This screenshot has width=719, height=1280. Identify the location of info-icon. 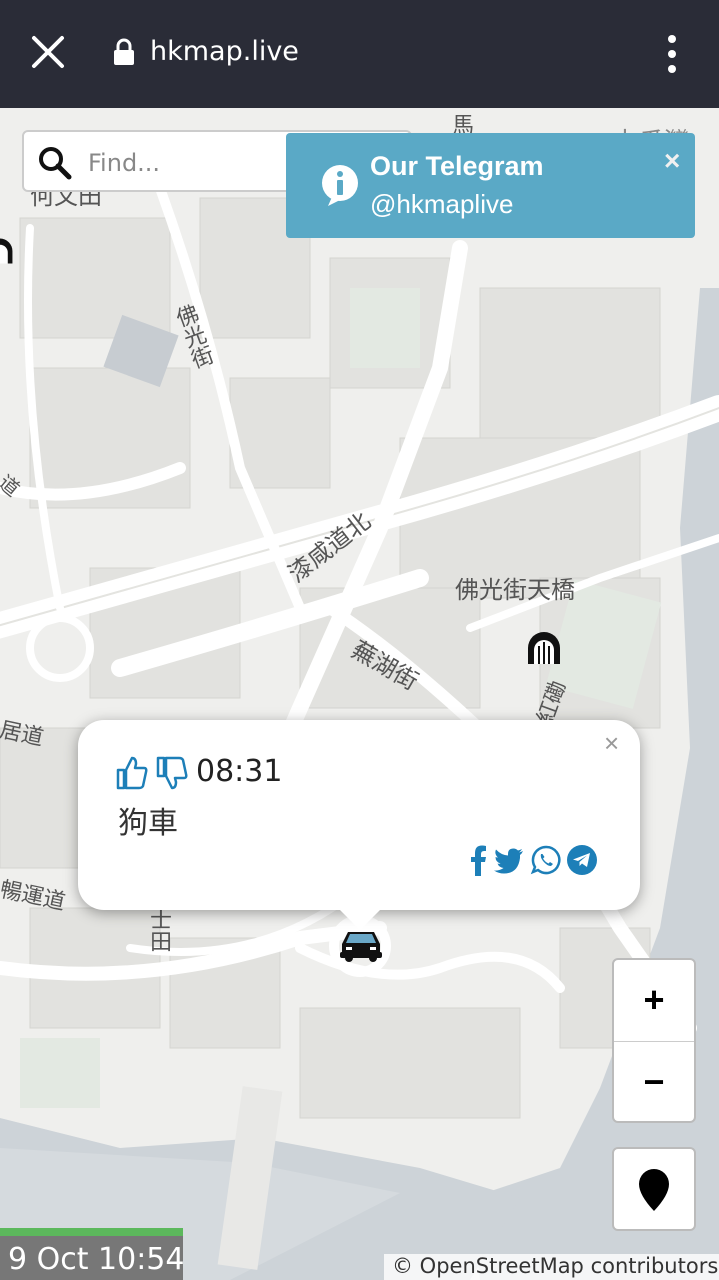
(340, 185).